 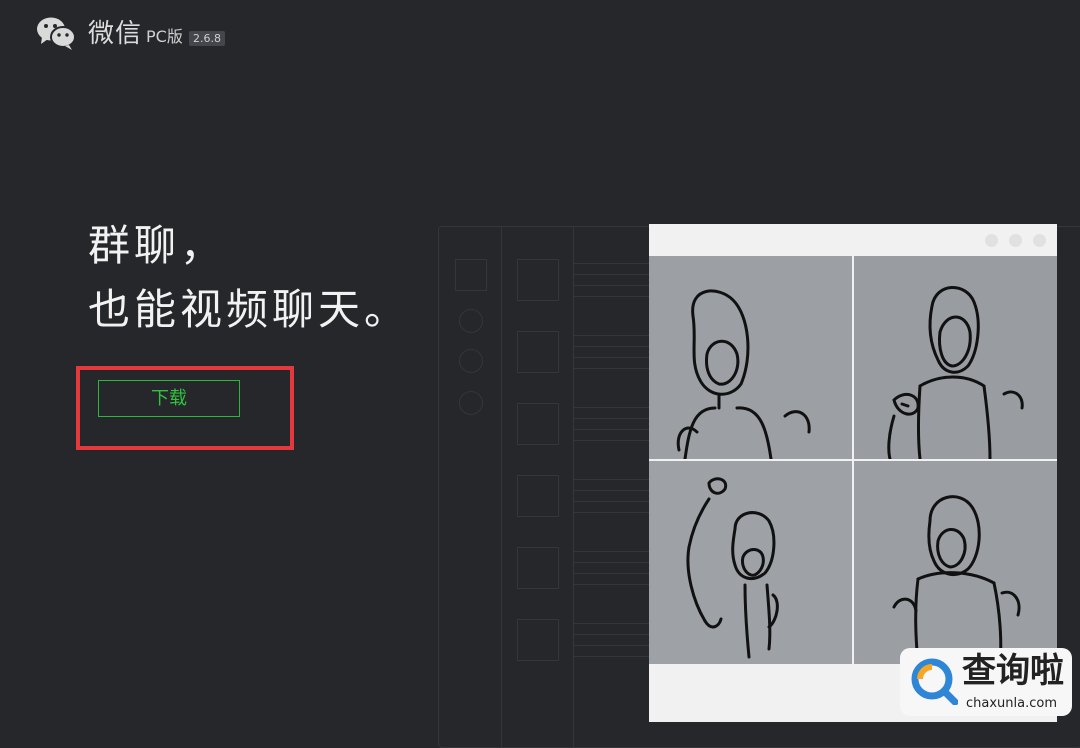 What do you see at coordinates (56, 33) in the screenshot?
I see `wechat-logo-icon` at bounding box center [56, 33].